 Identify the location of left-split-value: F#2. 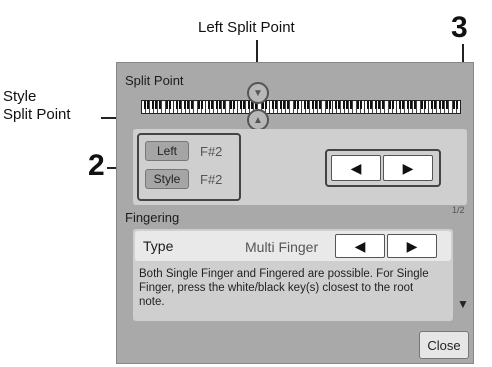
(211, 151).